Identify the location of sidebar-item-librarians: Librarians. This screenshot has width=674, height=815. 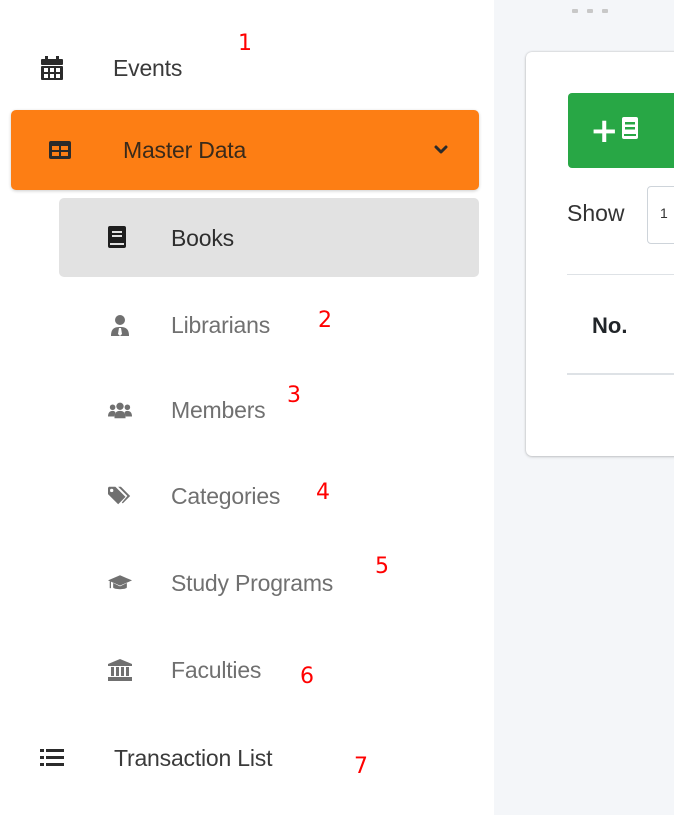
(189, 325).